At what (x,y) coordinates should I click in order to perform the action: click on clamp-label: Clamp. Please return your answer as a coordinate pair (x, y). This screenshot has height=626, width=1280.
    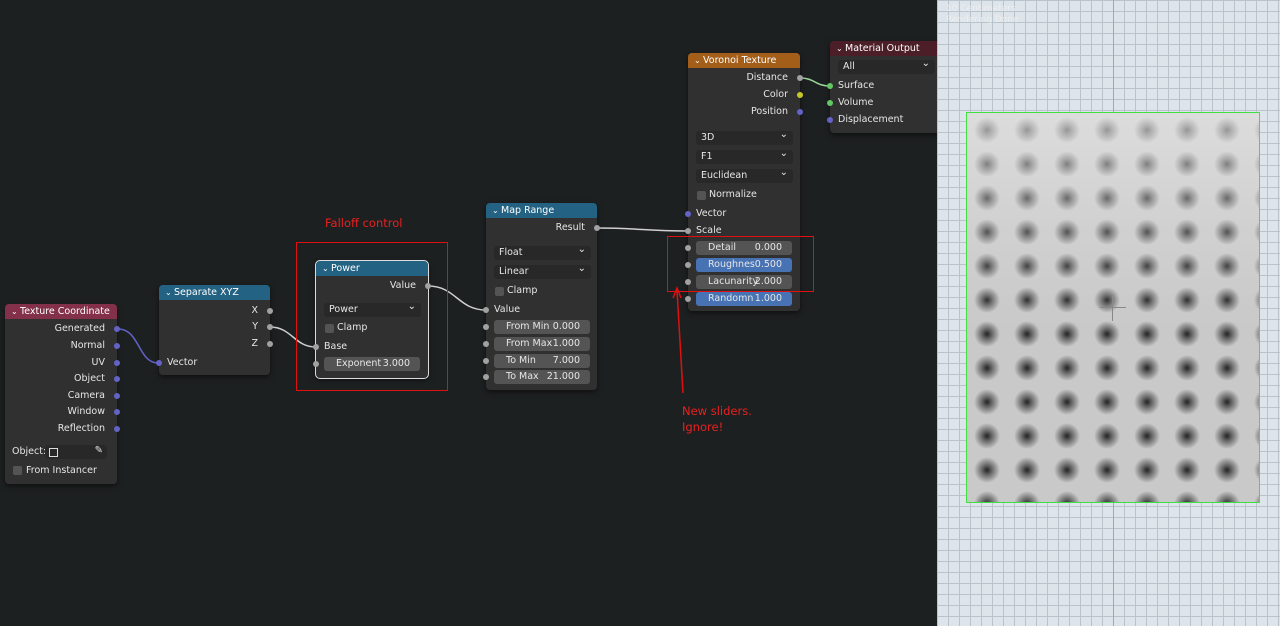
    Looking at the image, I should click on (522, 290).